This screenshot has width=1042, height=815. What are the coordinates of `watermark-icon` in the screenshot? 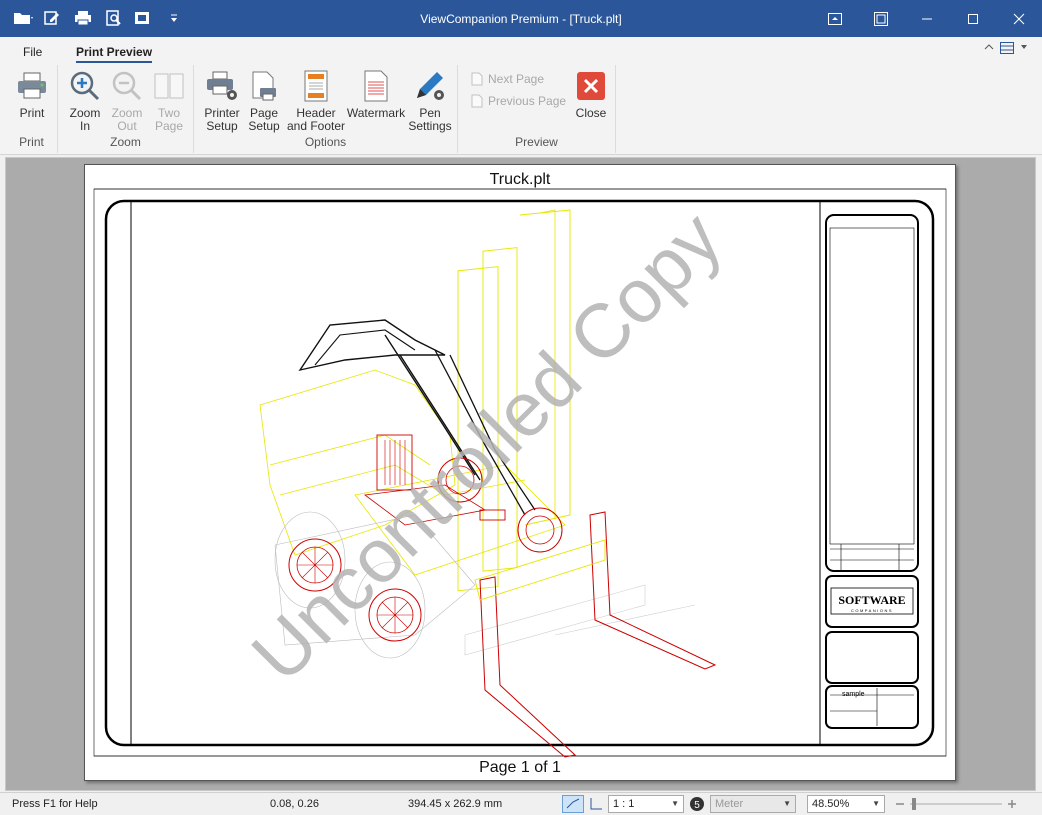 It's located at (376, 86).